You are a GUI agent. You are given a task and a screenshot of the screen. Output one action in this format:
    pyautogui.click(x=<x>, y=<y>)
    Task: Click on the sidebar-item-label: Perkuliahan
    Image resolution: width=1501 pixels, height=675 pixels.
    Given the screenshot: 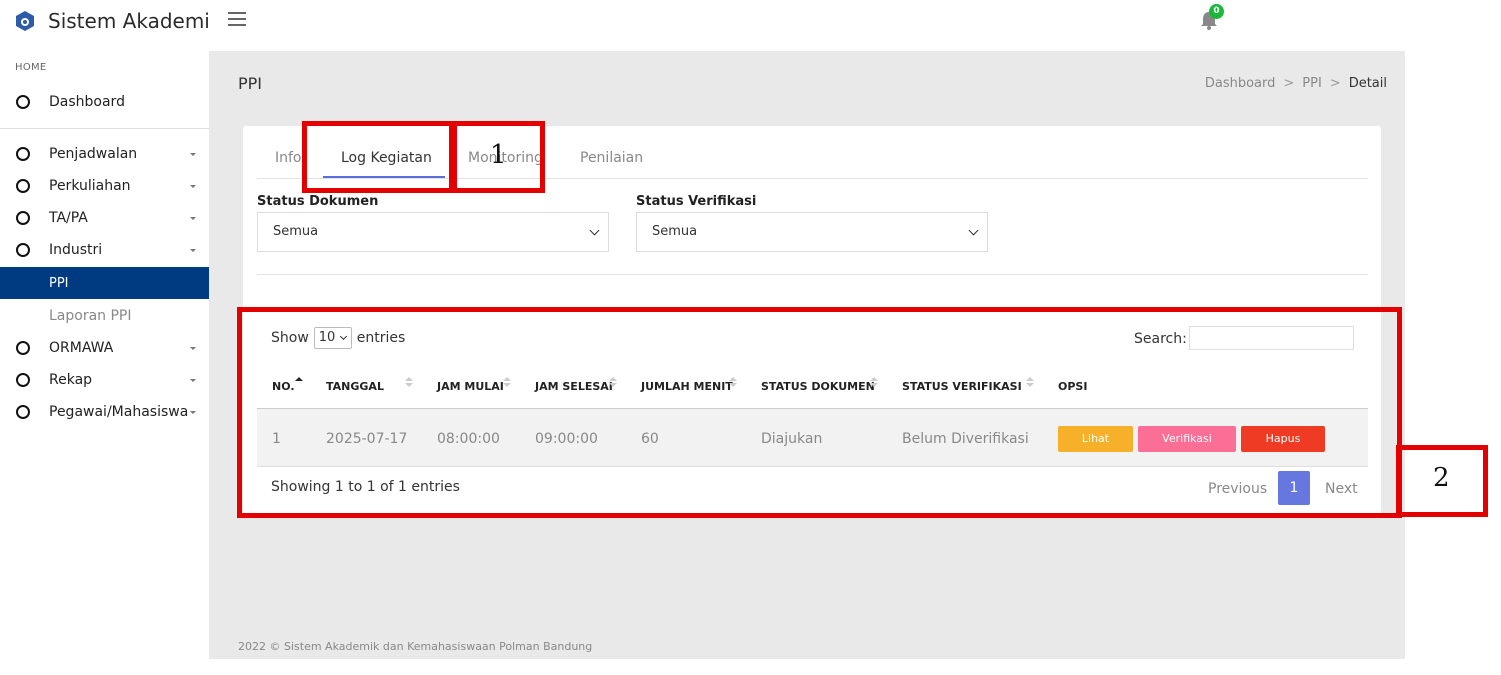 What is the action you would take?
    pyautogui.click(x=90, y=186)
    